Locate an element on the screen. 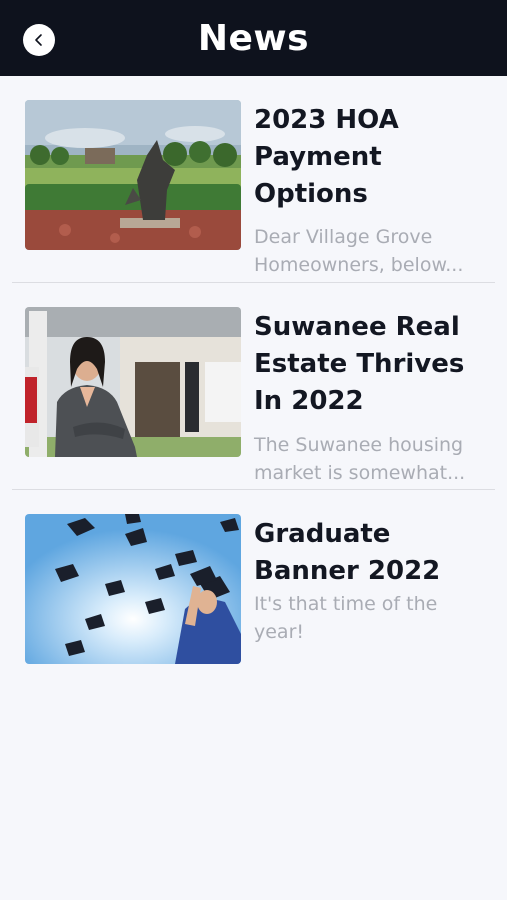  realtor-woman-image is located at coordinates (133, 382).